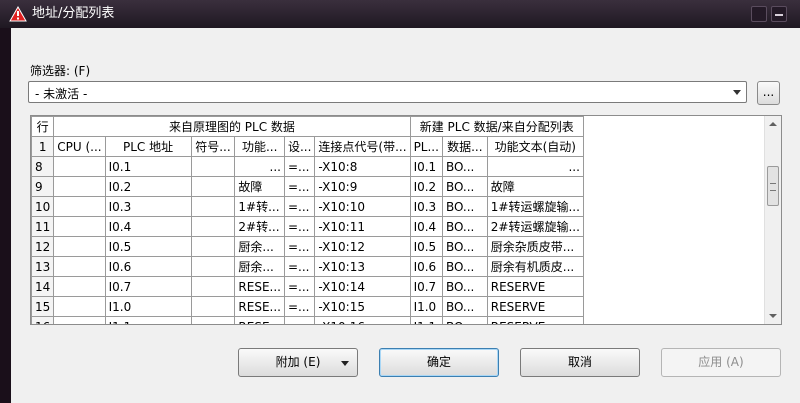 The width and height of the screenshot is (800, 403). Describe the element at coordinates (362, 286) in the screenshot. I see `cell-connection: -X10:14` at that location.